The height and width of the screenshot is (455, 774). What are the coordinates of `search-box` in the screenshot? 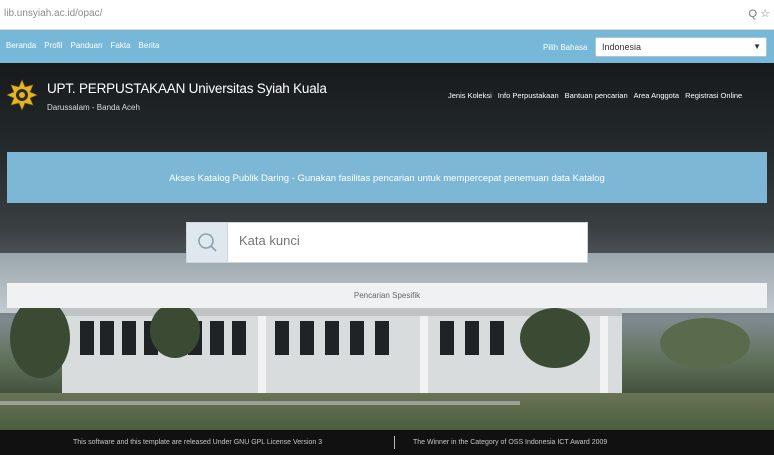 It's located at (387, 242).